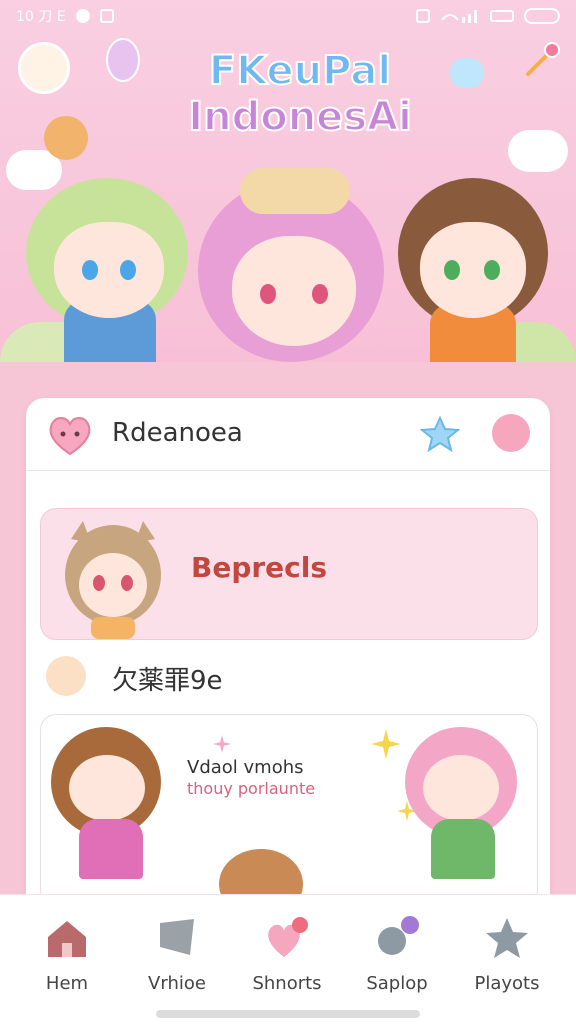 Image resolution: width=576 pixels, height=1025 pixels. Describe the element at coordinates (66, 138) in the screenshot. I see `bear-decoration` at that location.